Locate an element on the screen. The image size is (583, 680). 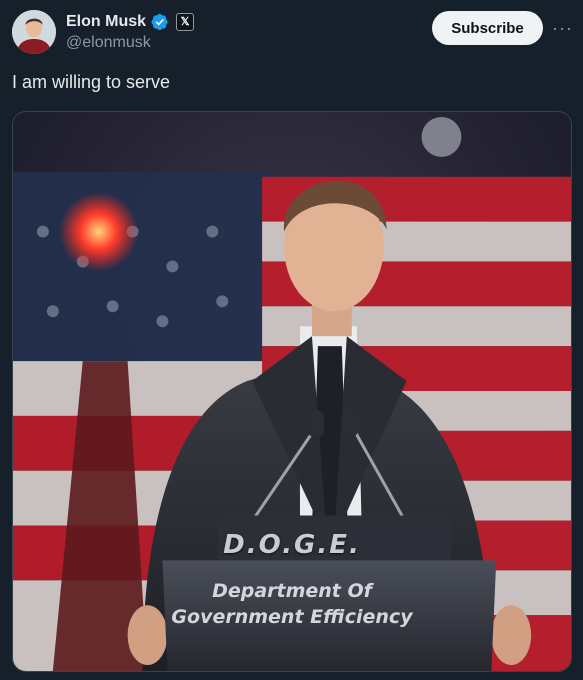
avatar is located at coordinates (34, 32).